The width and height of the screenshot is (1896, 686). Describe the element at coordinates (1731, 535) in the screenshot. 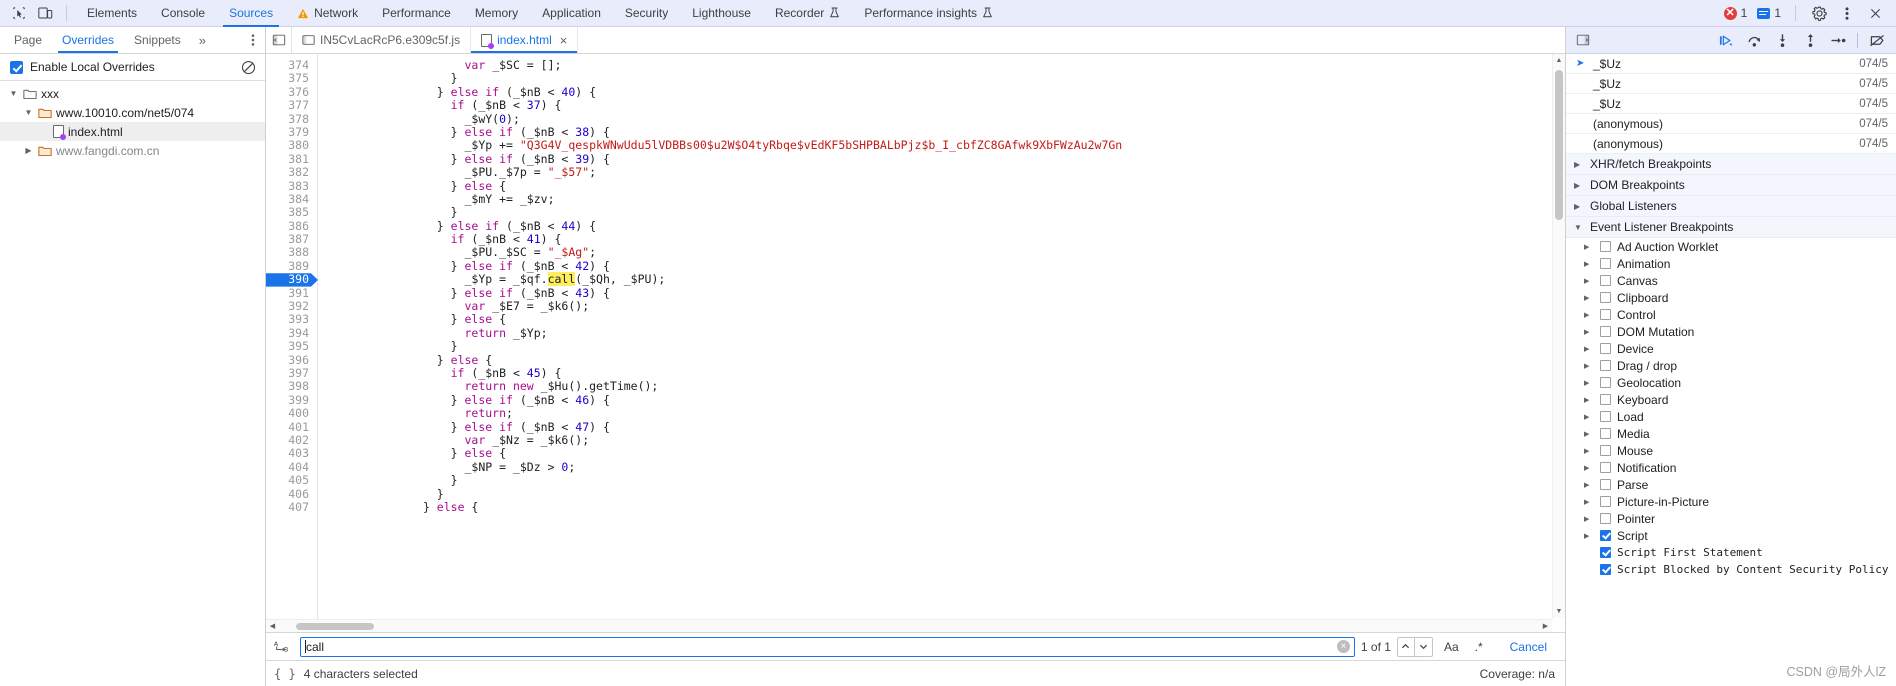

I see `event-category-script: ▶ Script` at that location.